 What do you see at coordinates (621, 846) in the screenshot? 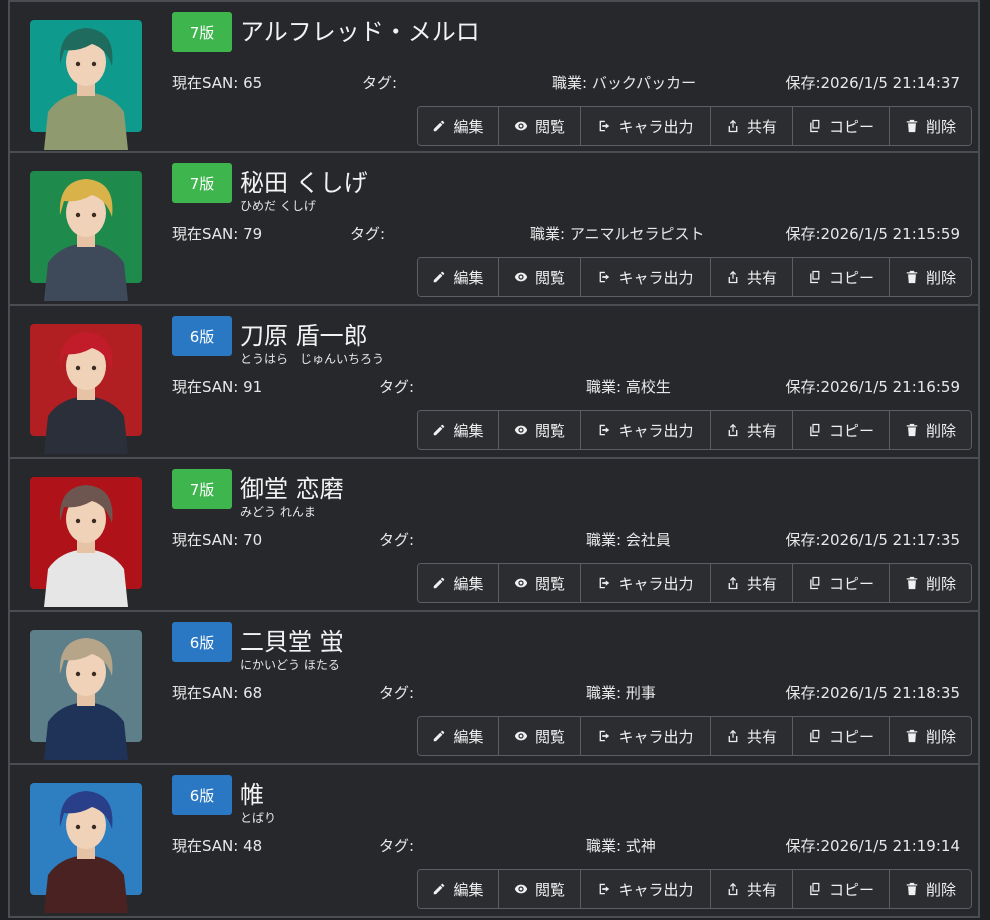
I see `job-label: 職業: 式神` at bounding box center [621, 846].